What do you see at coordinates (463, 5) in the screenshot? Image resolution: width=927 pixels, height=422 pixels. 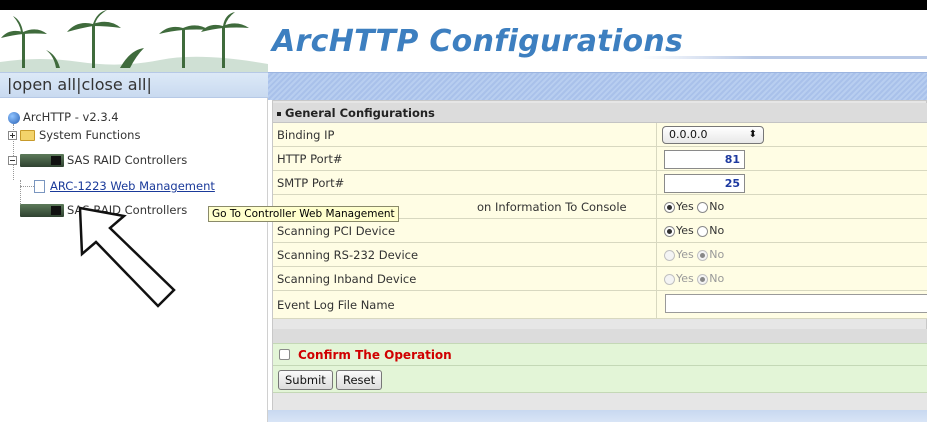 I see `top-black-band` at bounding box center [463, 5].